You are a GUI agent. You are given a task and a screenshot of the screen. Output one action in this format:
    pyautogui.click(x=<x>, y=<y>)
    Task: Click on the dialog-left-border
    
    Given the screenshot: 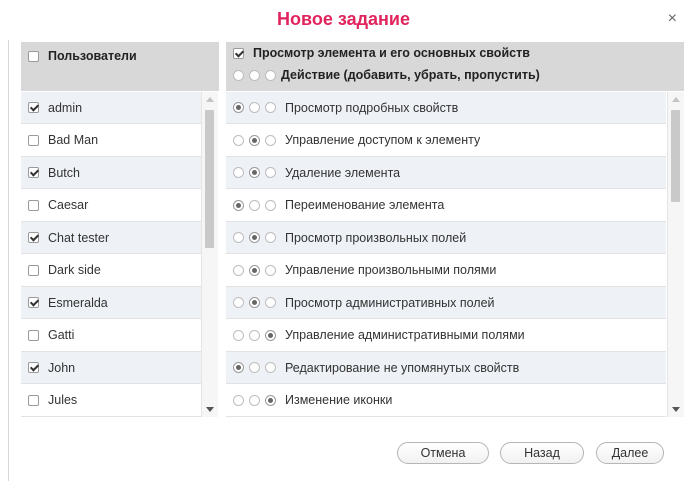 What is the action you would take?
    pyautogui.click(x=8, y=260)
    